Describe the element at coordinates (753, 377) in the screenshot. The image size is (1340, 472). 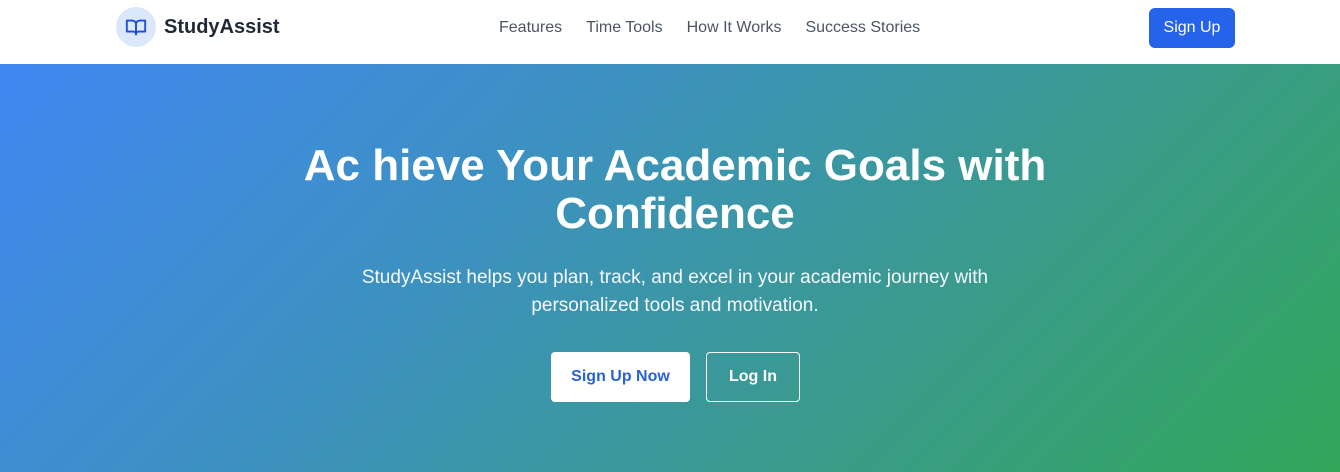
I see `login-button: Log In` at that location.